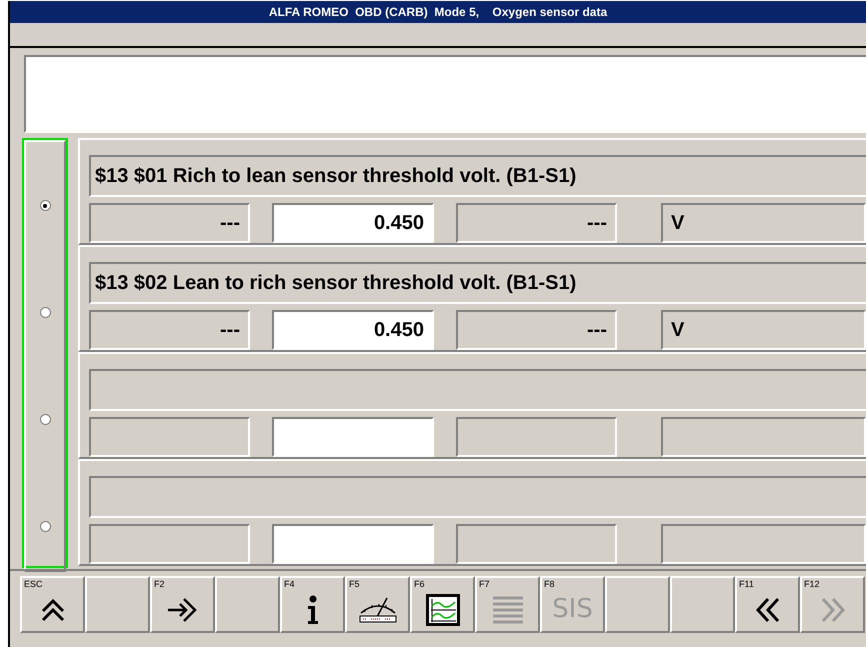 The width and height of the screenshot is (866, 647). I want to click on double-chevron-up-icon, so click(53, 610).